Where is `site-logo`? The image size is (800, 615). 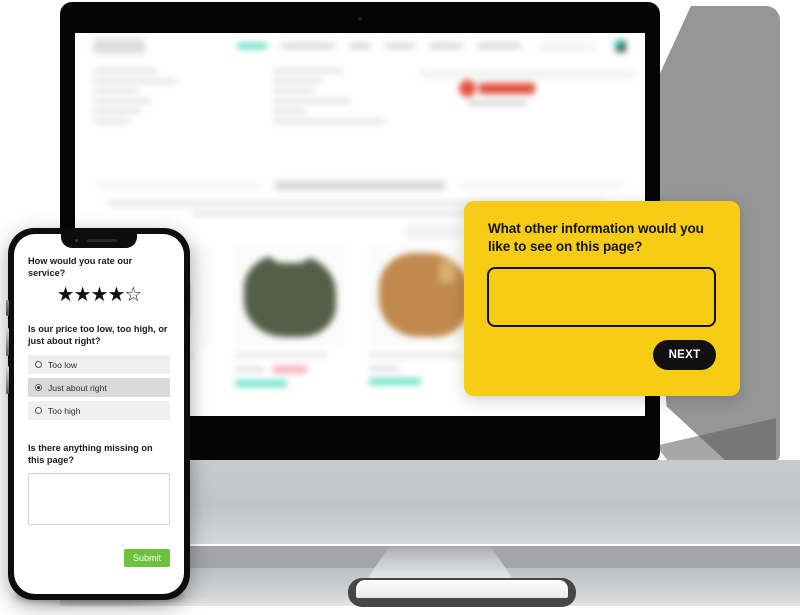
site-logo is located at coordinates (119, 46).